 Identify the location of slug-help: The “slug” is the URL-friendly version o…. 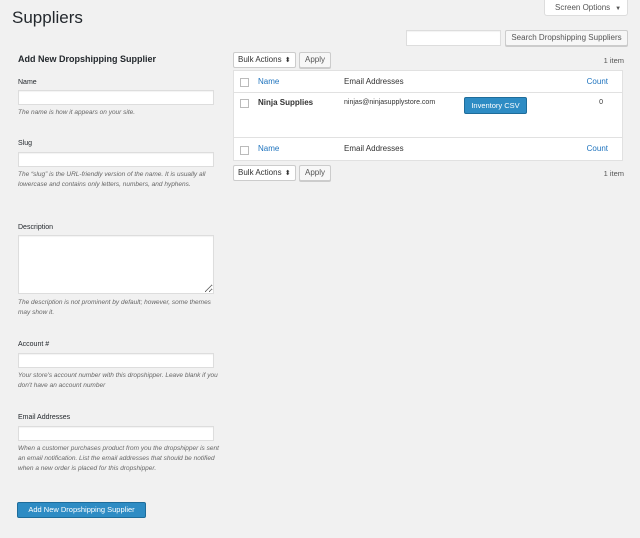
(112, 179).